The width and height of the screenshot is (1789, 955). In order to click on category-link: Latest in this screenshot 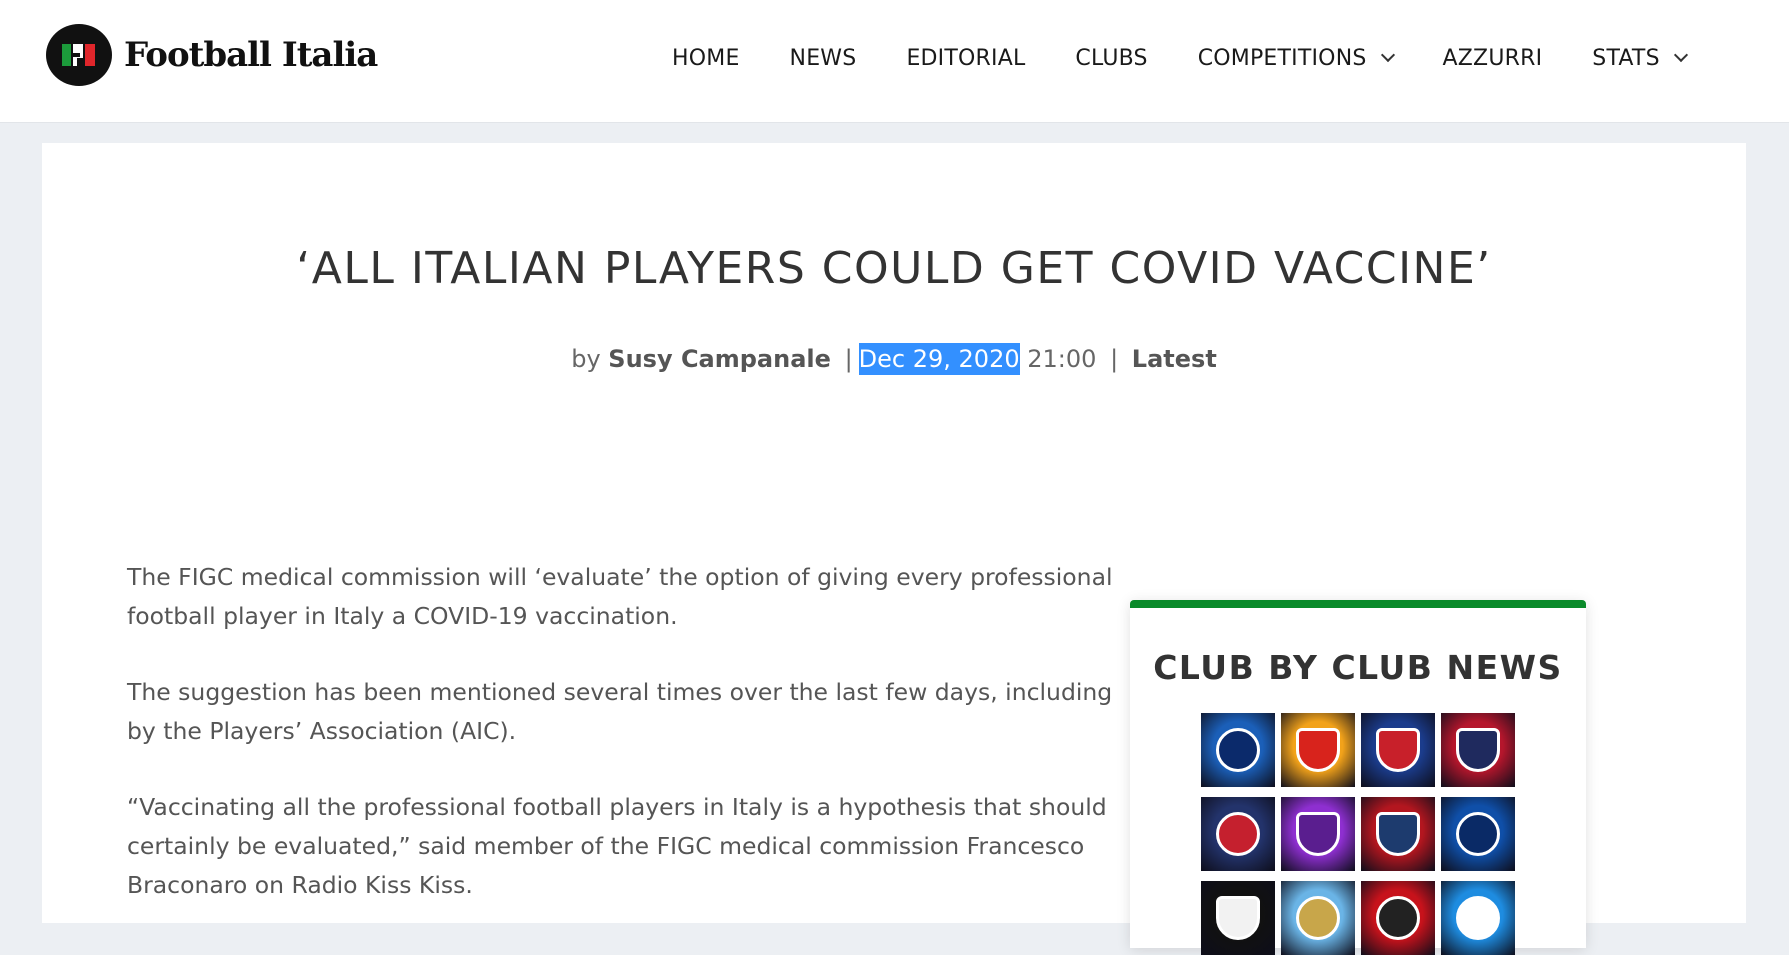, I will do `click(1174, 359)`.